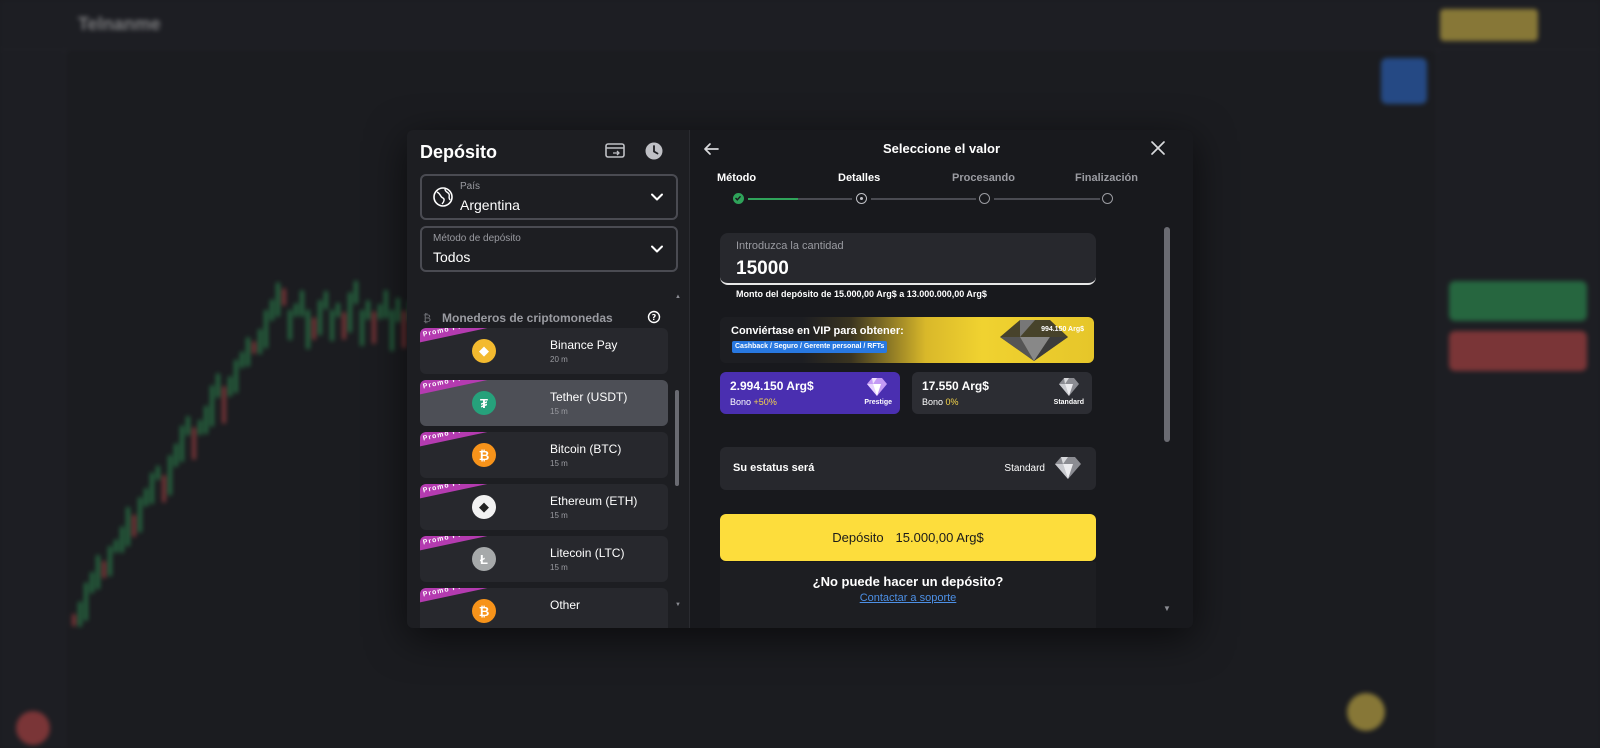 Image resolution: width=1600 pixels, height=748 pixels. I want to click on payment-method-name: Other, so click(565, 605).